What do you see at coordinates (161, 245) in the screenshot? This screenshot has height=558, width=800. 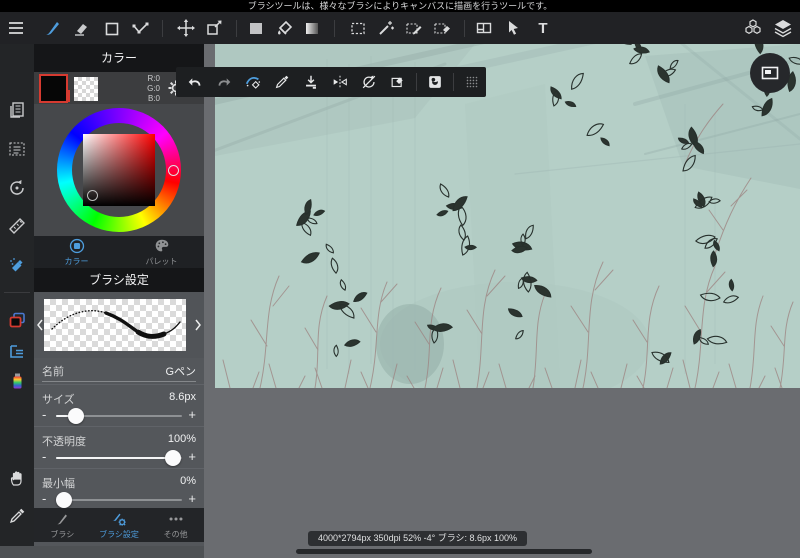 I see `palette-tab-icon` at bounding box center [161, 245].